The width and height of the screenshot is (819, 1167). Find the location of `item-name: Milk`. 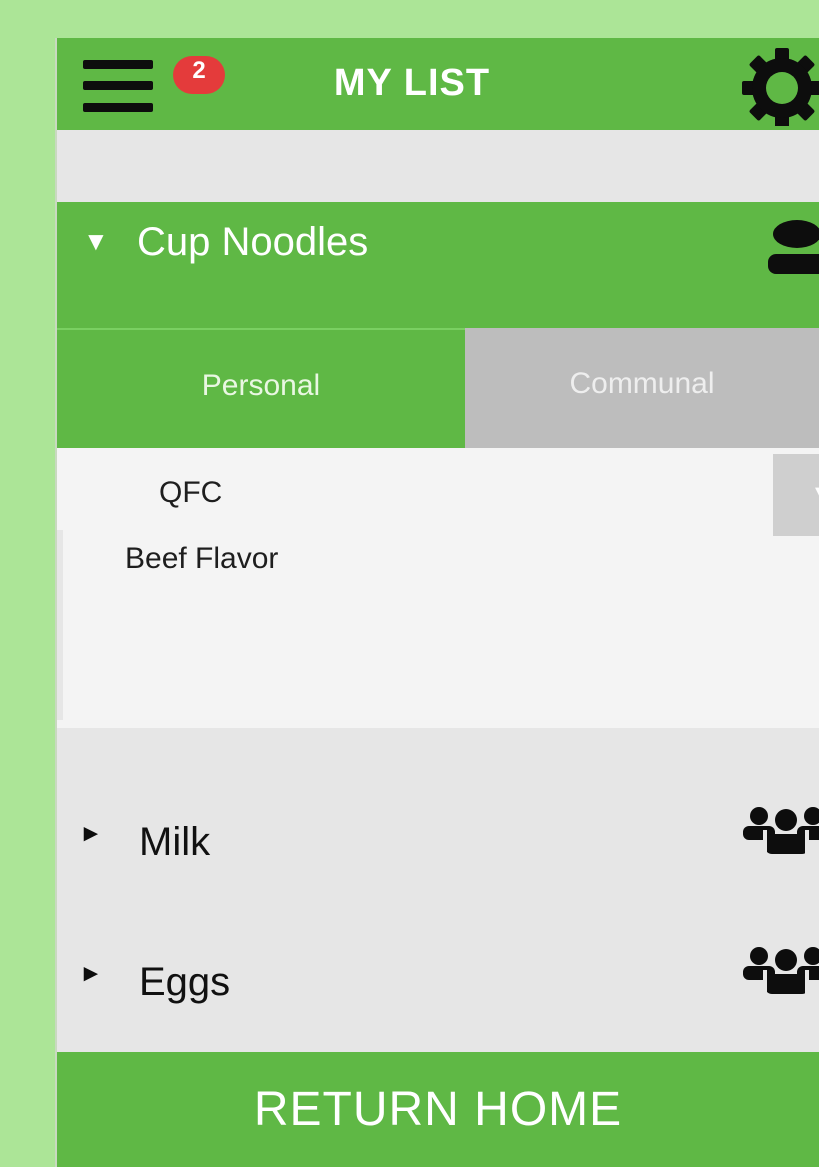

item-name: Milk is located at coordinates (175, 842).